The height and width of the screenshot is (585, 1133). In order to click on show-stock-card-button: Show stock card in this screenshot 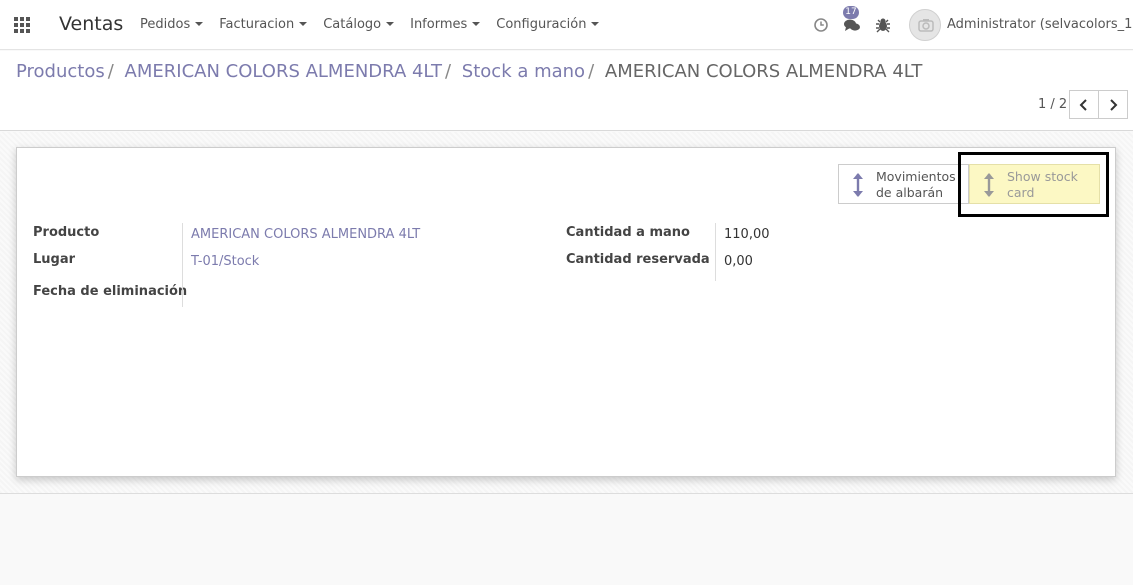, I will do `click(1034, 184)`.